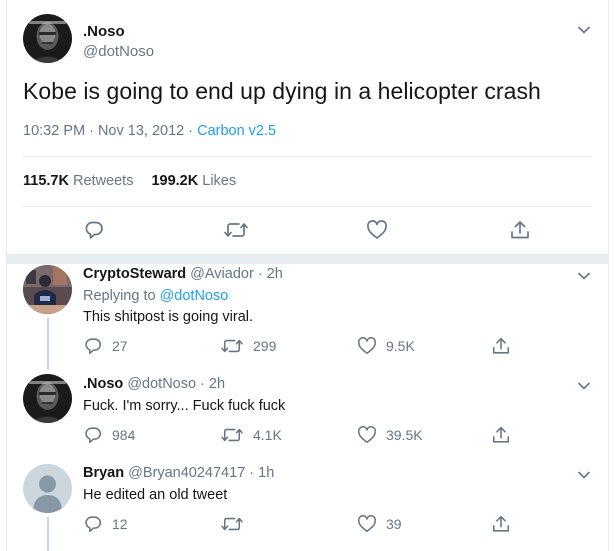  Describe the element at coordinates (236, 274) in the screenshot. I see `user-handle: @Aviador · 2h` at that location.